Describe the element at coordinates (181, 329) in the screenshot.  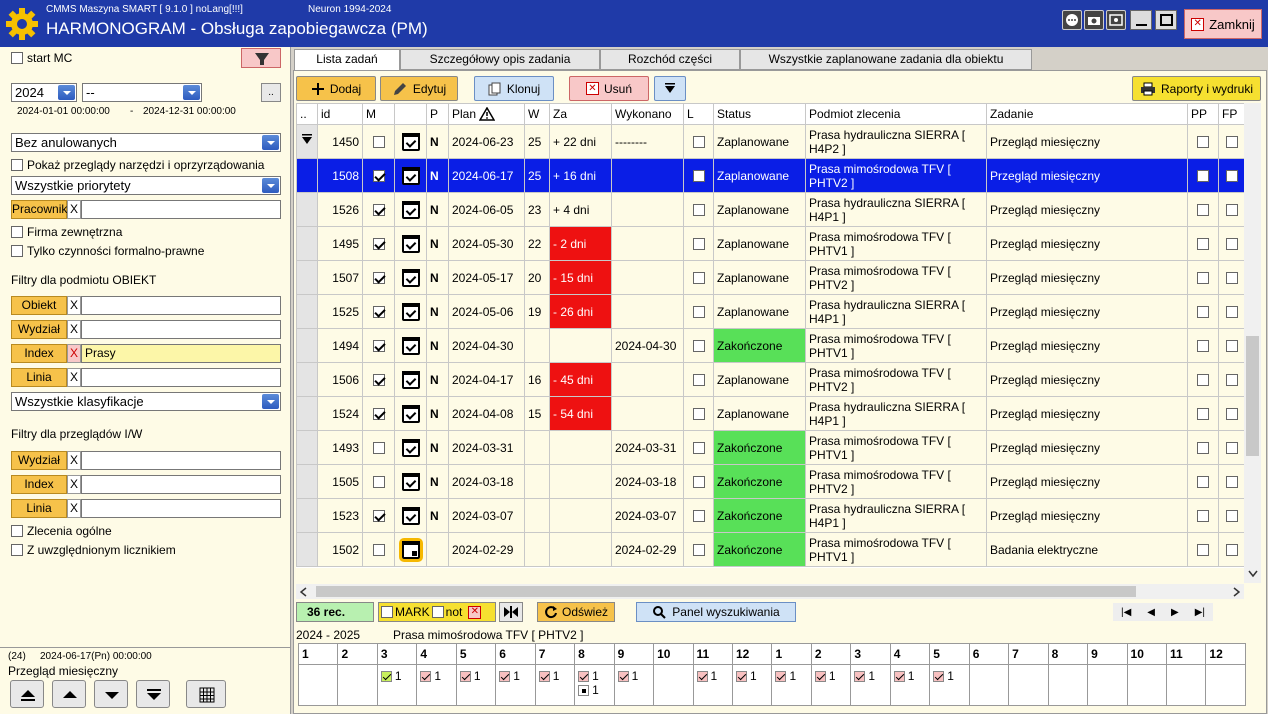
I see `department-input` at that location.